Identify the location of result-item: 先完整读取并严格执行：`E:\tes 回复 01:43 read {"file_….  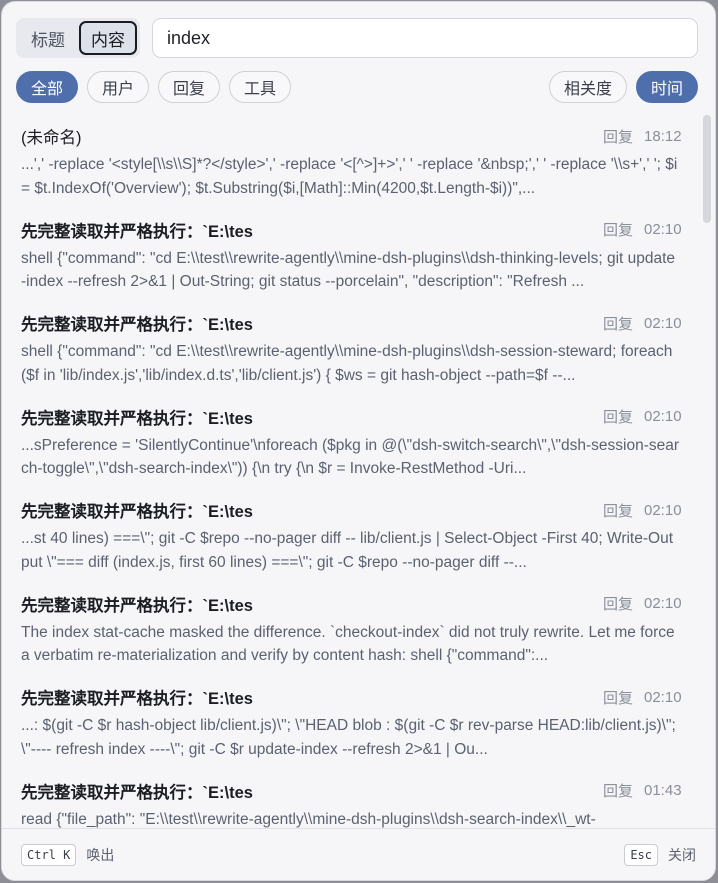
(350, 801).